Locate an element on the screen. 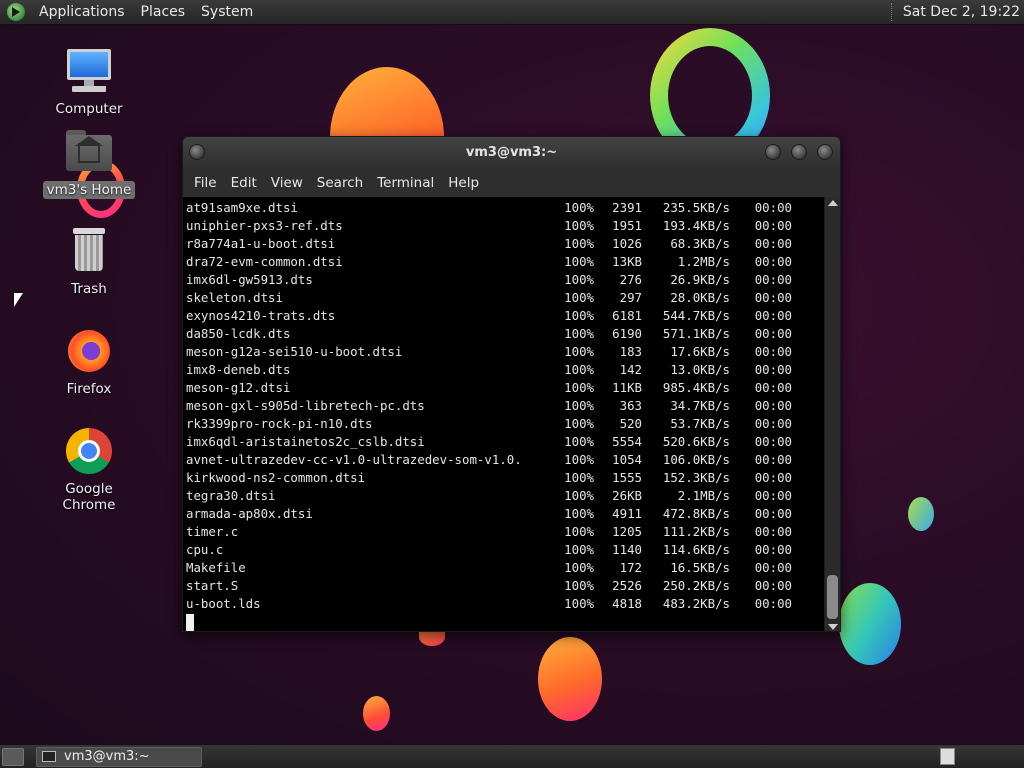 This screenshot has height=768, width=1024. terminal-line-name: imx6dl-gw5913.dts is located at coordinates (249, 279).